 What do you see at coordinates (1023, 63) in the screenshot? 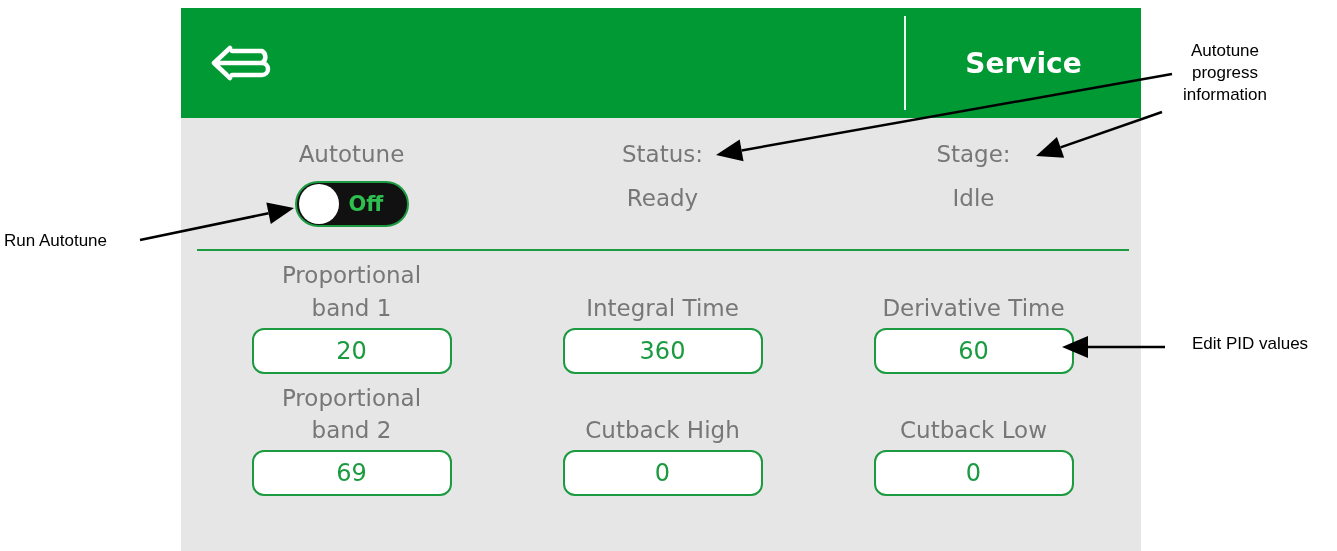
I see `page-title: Service` at bounding box center [1023, 63].